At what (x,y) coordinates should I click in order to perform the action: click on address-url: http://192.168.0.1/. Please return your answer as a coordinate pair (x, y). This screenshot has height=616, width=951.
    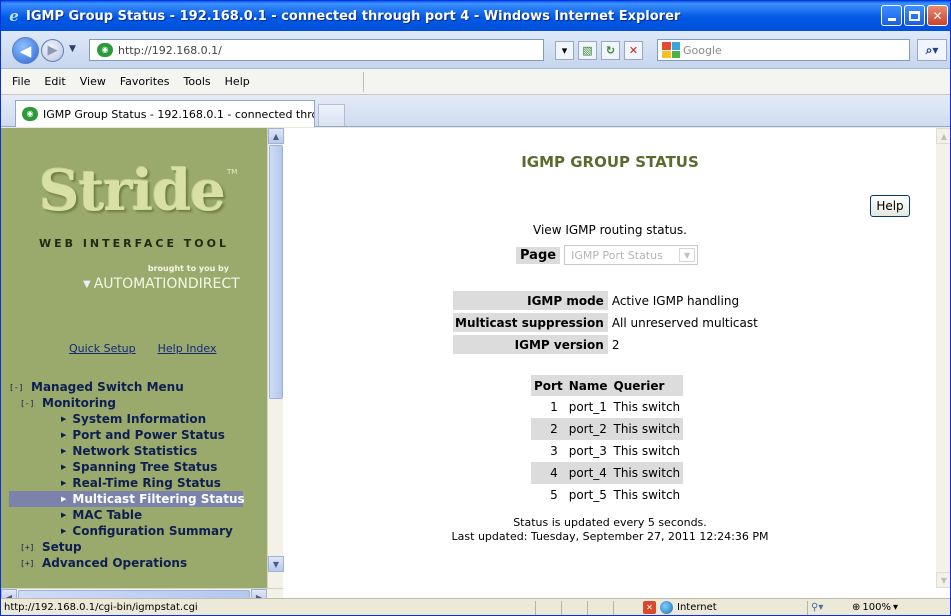
    Looking at the image, I should click on (170, 50).